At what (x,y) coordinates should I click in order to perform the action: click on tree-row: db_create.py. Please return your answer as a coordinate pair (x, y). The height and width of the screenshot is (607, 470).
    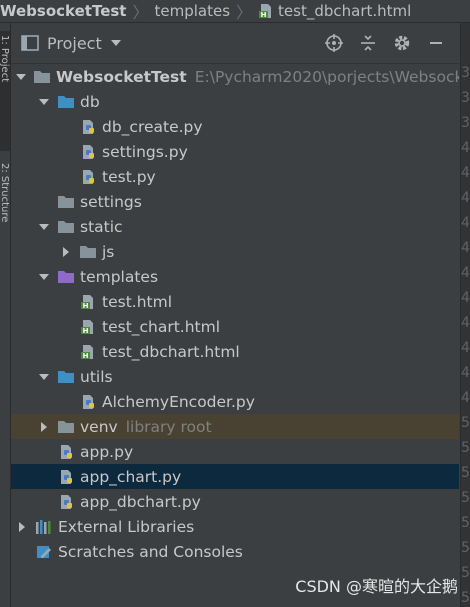
    Looking at the image, I should click on (235, 126).